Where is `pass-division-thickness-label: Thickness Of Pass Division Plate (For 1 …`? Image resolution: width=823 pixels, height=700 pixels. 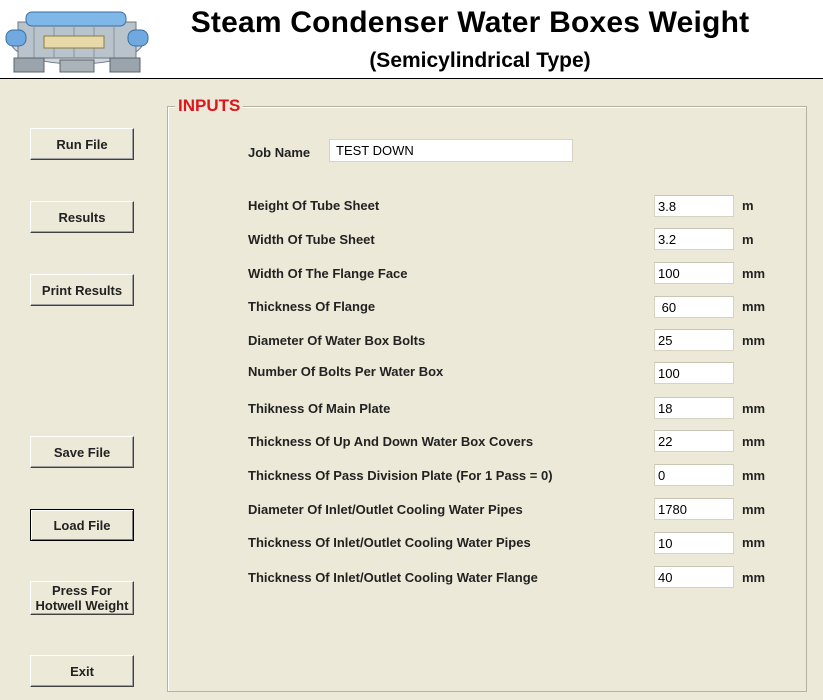
pass-division-thickness-label: Thickness Of Pass Division Plate (For 1 … is located at coordinates (400, 475).